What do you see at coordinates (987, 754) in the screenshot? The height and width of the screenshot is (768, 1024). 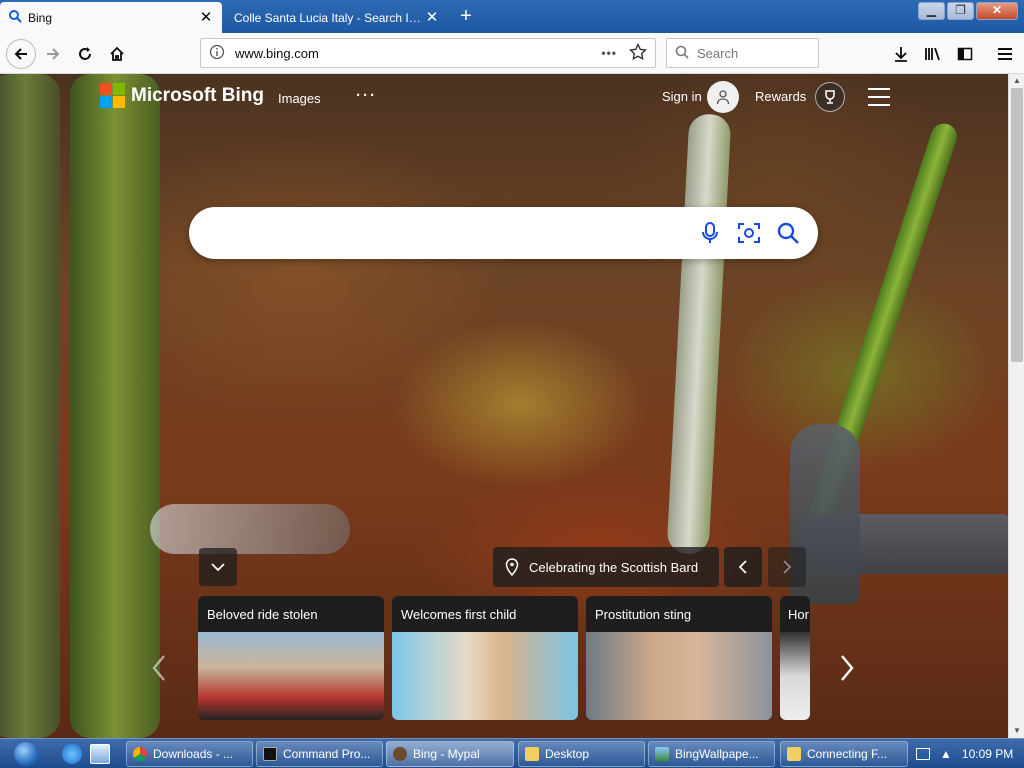 I see `clock: 10:09 PM` at bounding box center [987, 754].